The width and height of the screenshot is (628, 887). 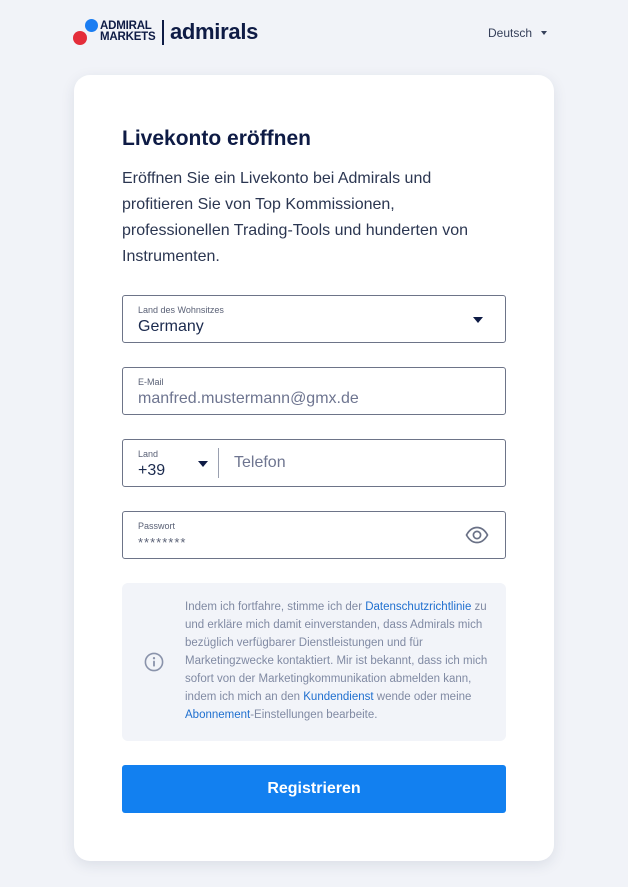 I want to click on phone-number-input: Telefon, so click(x=260, y=463).